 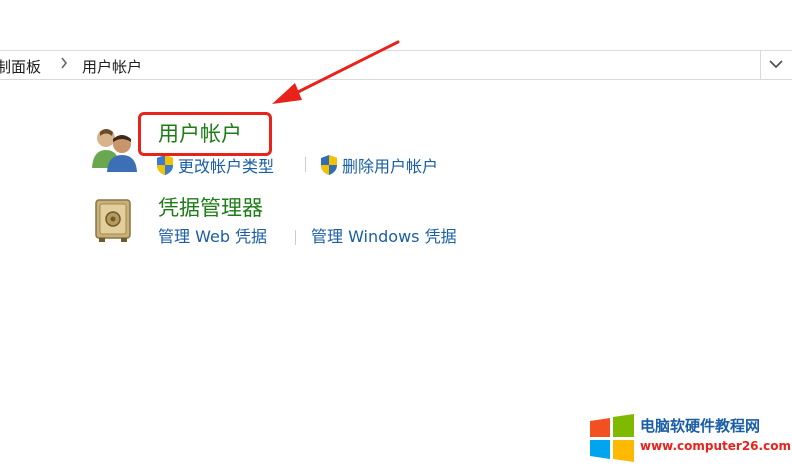 I want to click on annotation-arrow, so click(x=336, y=72).